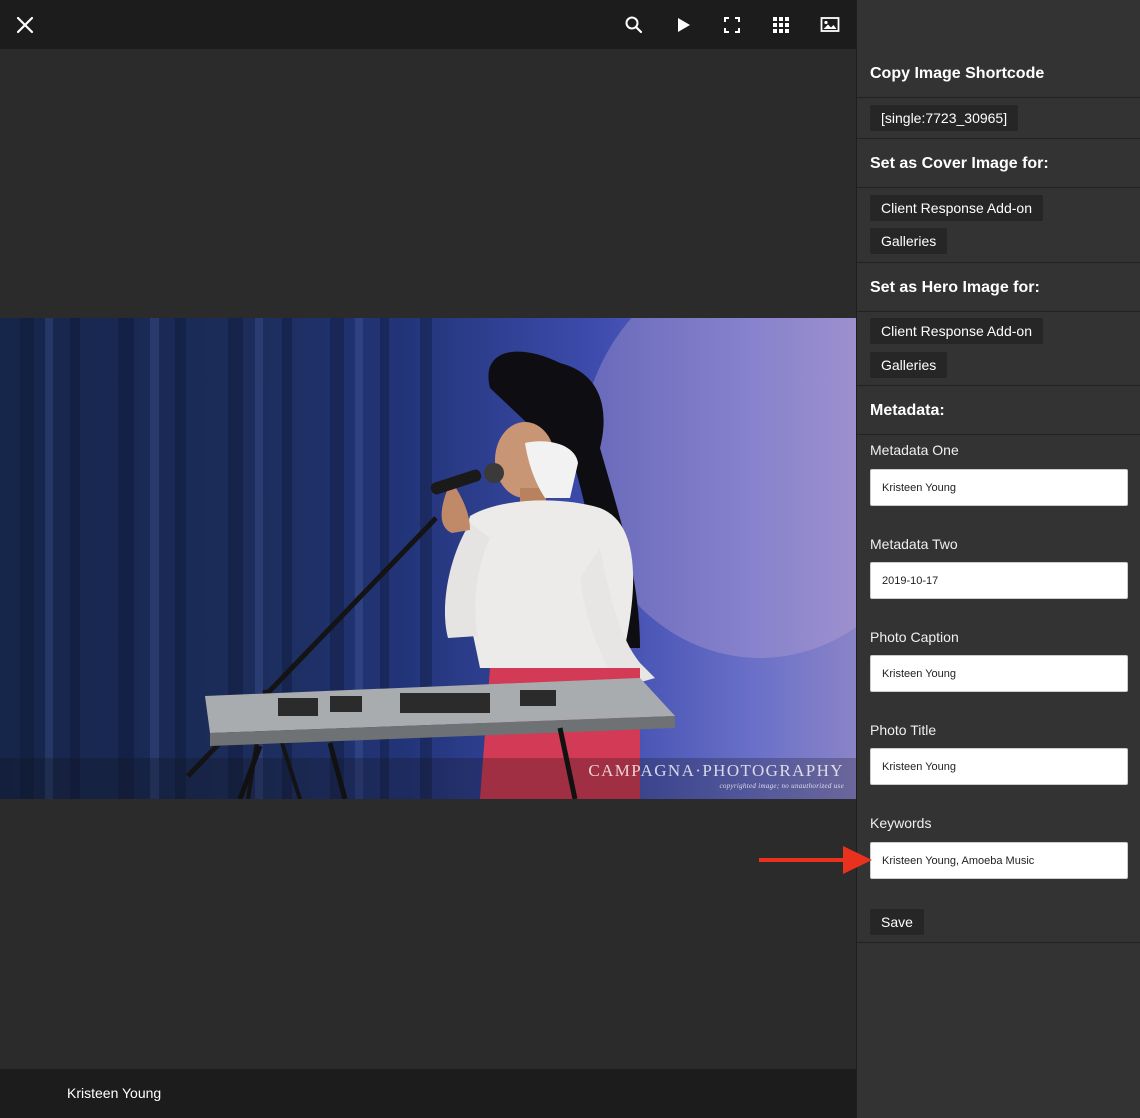  I want to click on metadata-two-input, so click(999, 580).